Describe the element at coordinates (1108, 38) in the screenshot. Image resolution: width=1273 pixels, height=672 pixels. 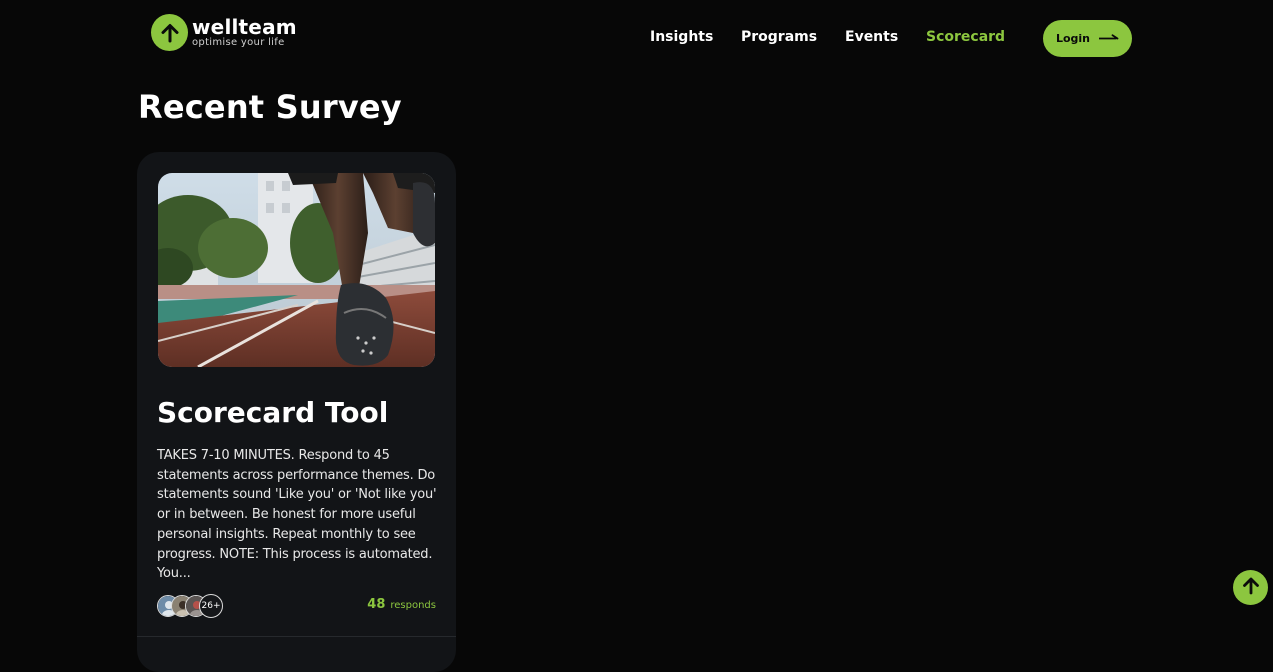
I see `long-arrow-right-icon` at that location.